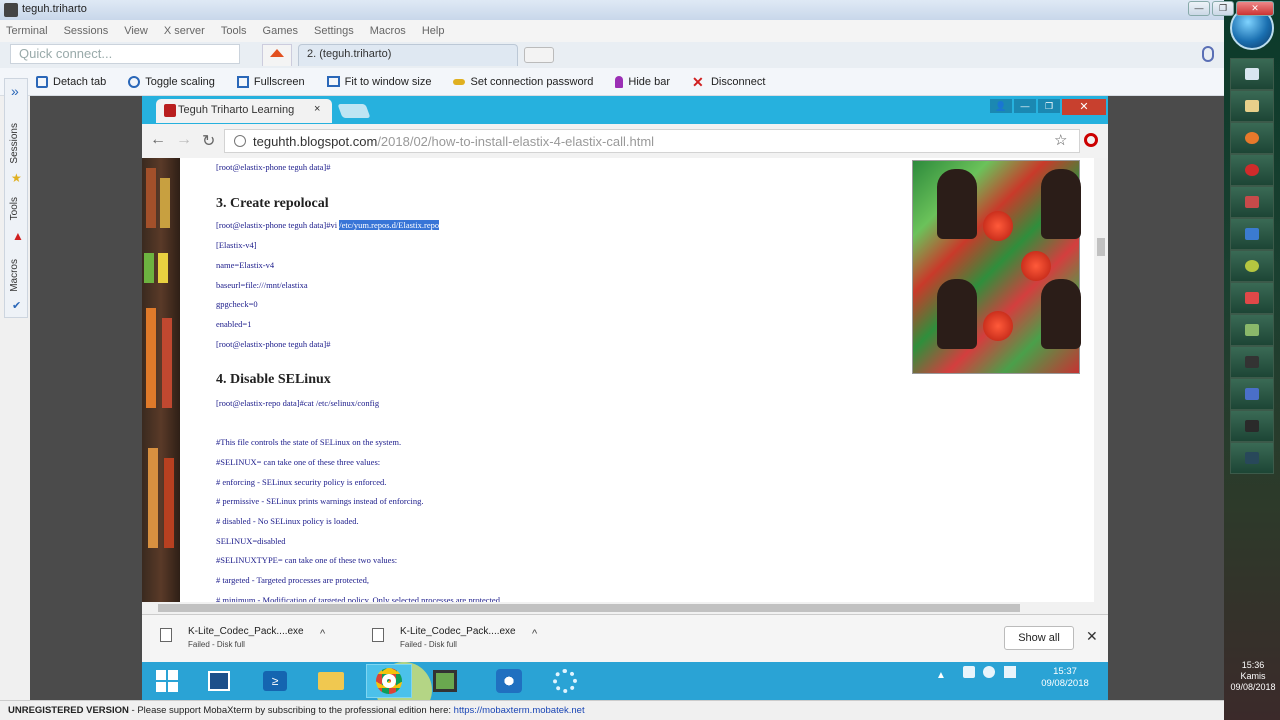 The width and height of the screenshot is (1280, 720). I want to click on set-password-button: Set connection password, so click(523, 82).